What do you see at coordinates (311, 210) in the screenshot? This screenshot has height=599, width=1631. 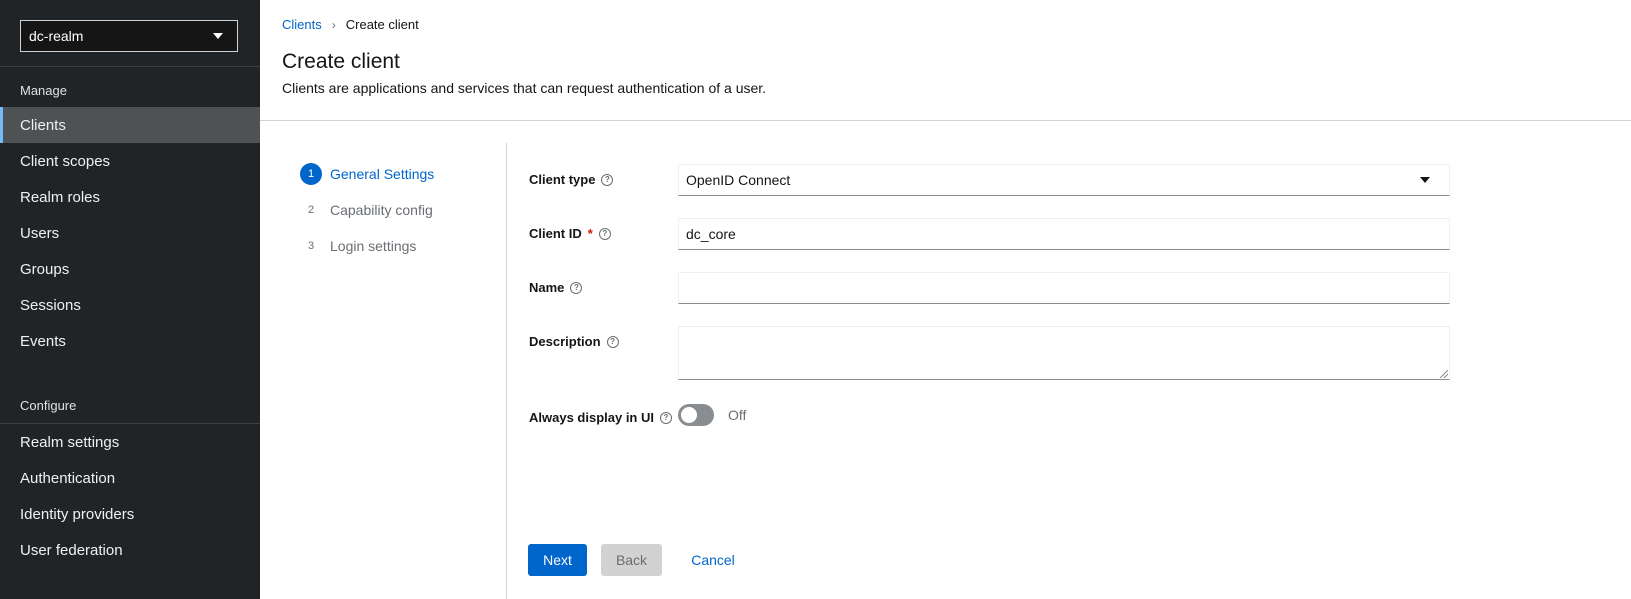 I see `step-number: 2` at bounding box center [311, 210].